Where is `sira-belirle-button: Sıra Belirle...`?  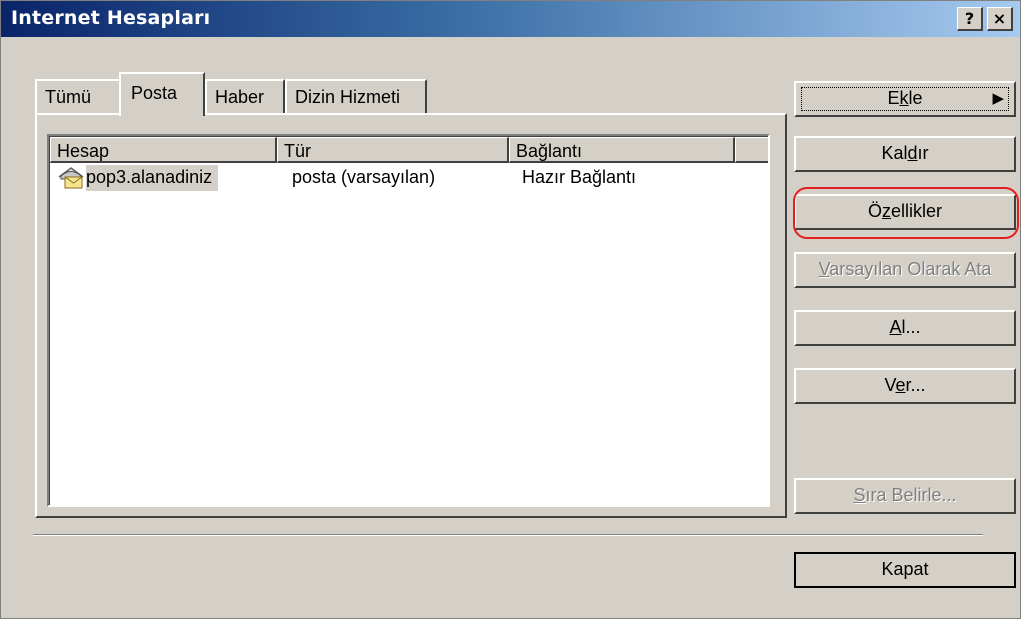 sira-belirle-button: Sıra Belirle... is located at coordinates (905, 496).